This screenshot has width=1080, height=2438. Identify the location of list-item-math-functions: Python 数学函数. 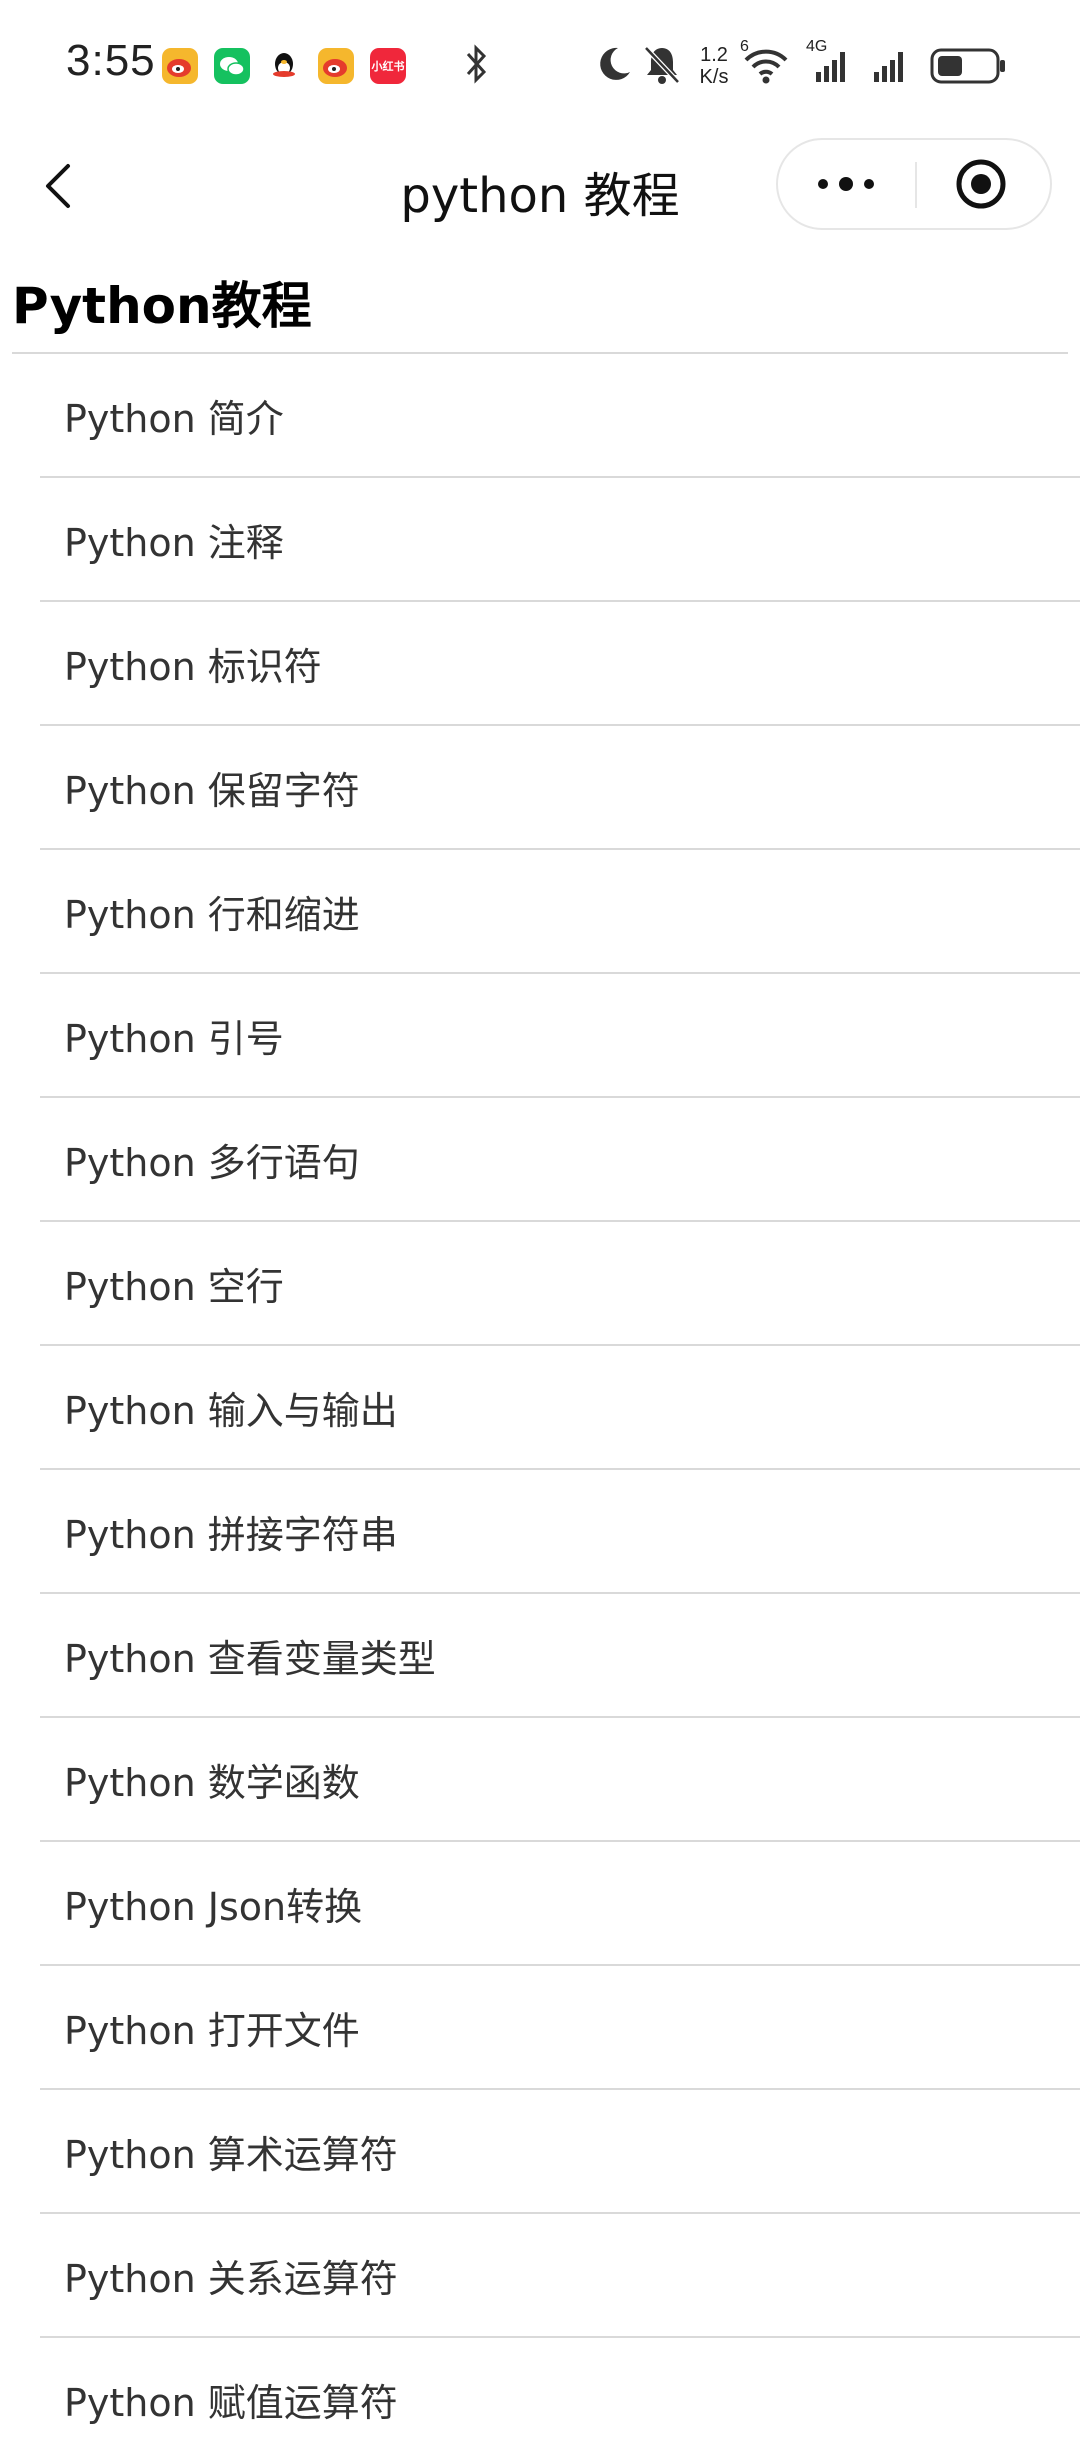
(560, 1780).